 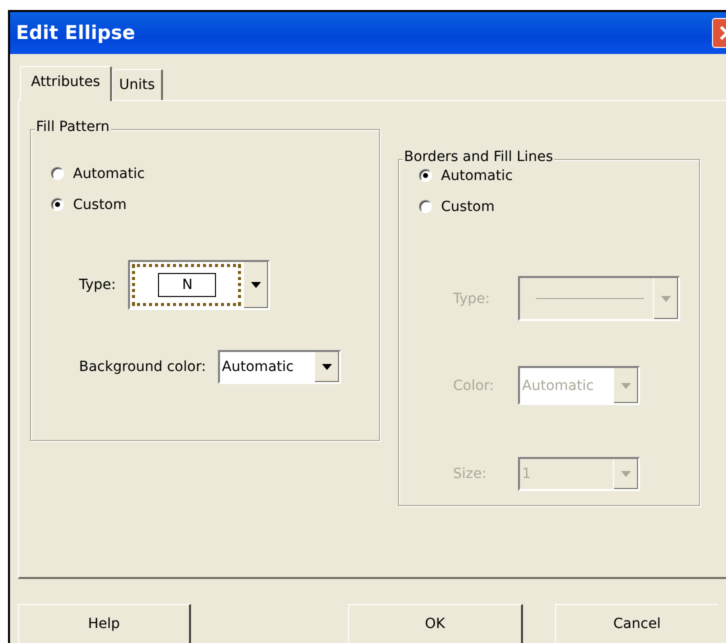 What do you see at coordinates (470, 474) in the screenshot?
I see `field-label: Size:` at bounding box center [470, 474].